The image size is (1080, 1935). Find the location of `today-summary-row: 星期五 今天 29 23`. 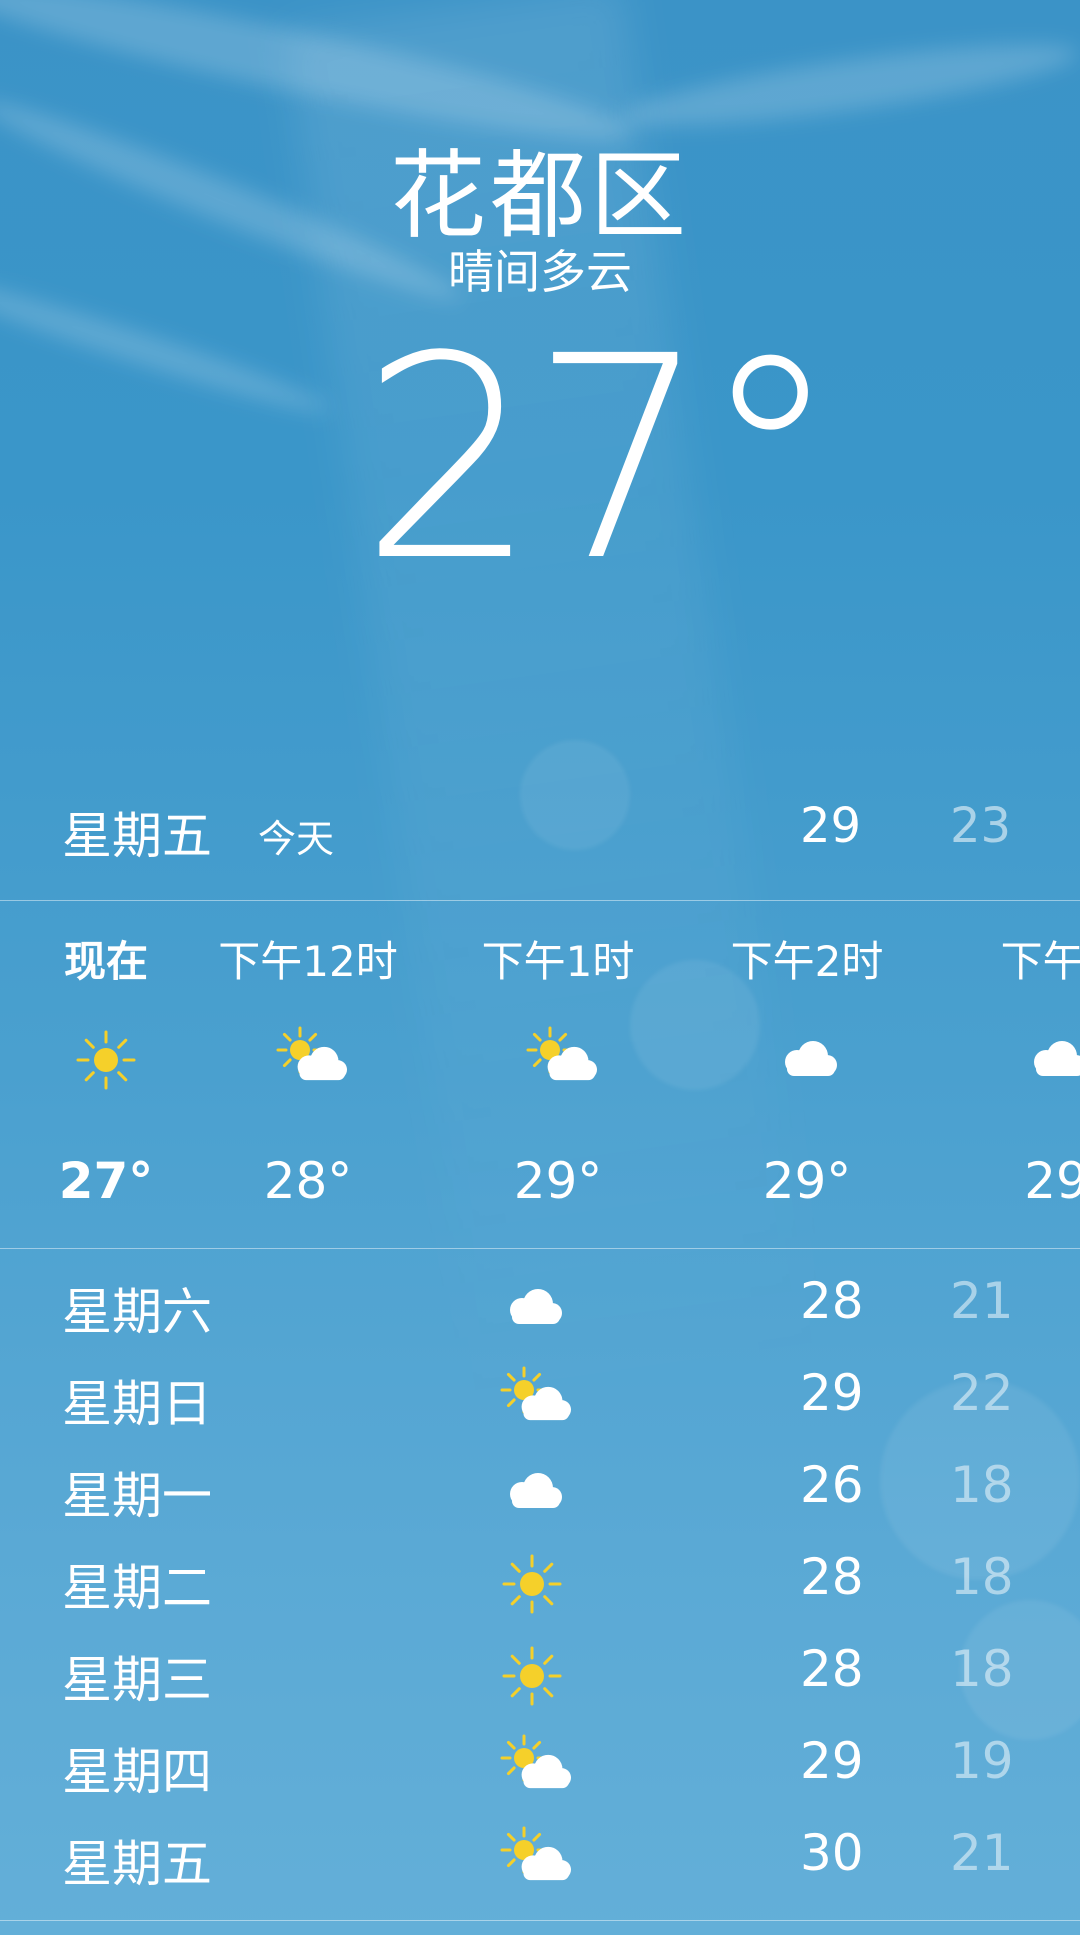

today-summary-row: 星期五 今天 29 23 is located at coordinates (540, 831).